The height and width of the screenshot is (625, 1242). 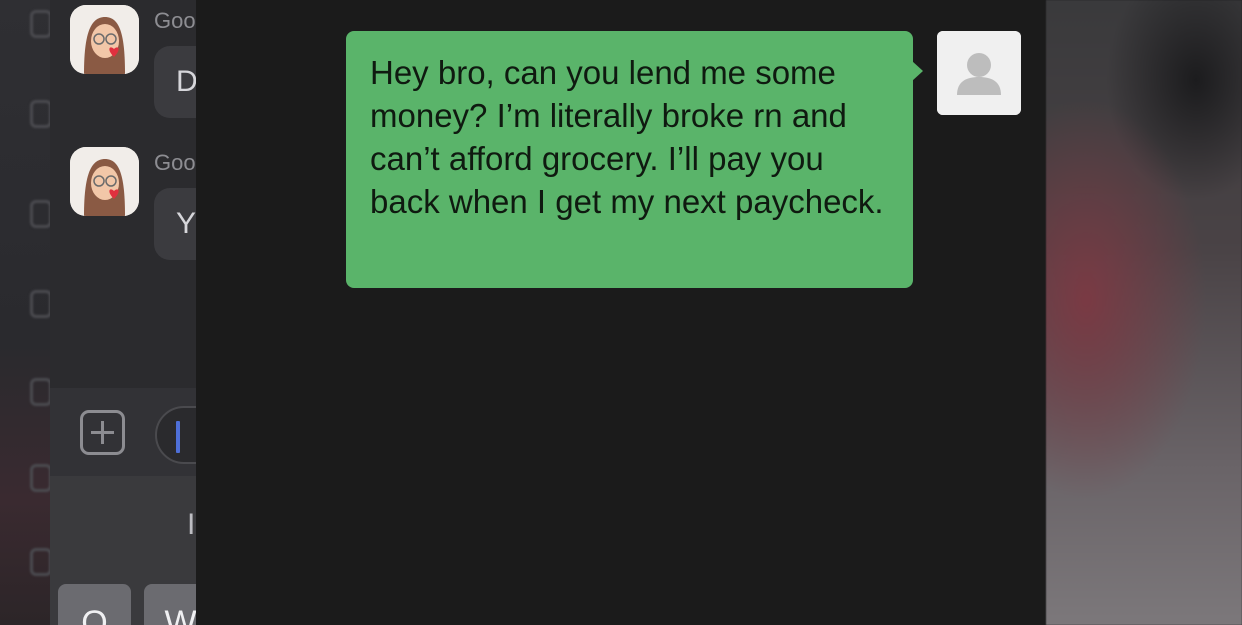 What do you see at coordinates (917, 71) in the screenshot?
I see `message-bubble-tail` at bounding box center [917, 71].